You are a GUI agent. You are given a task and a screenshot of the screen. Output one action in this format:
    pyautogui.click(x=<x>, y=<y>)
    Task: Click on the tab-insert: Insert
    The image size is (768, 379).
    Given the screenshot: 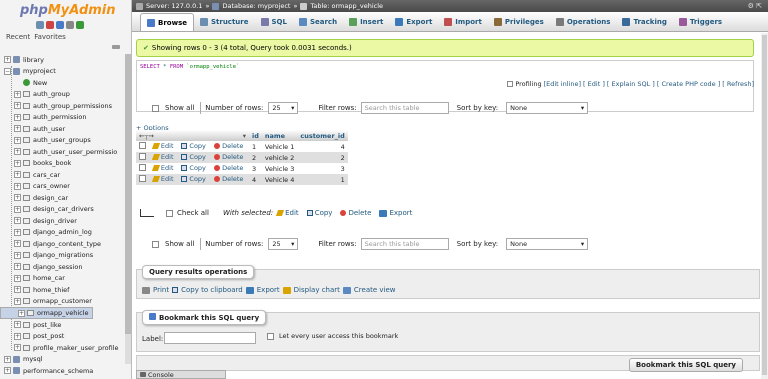 What is the action you would take?
    pyautogui.click(x=366, y=22)
    